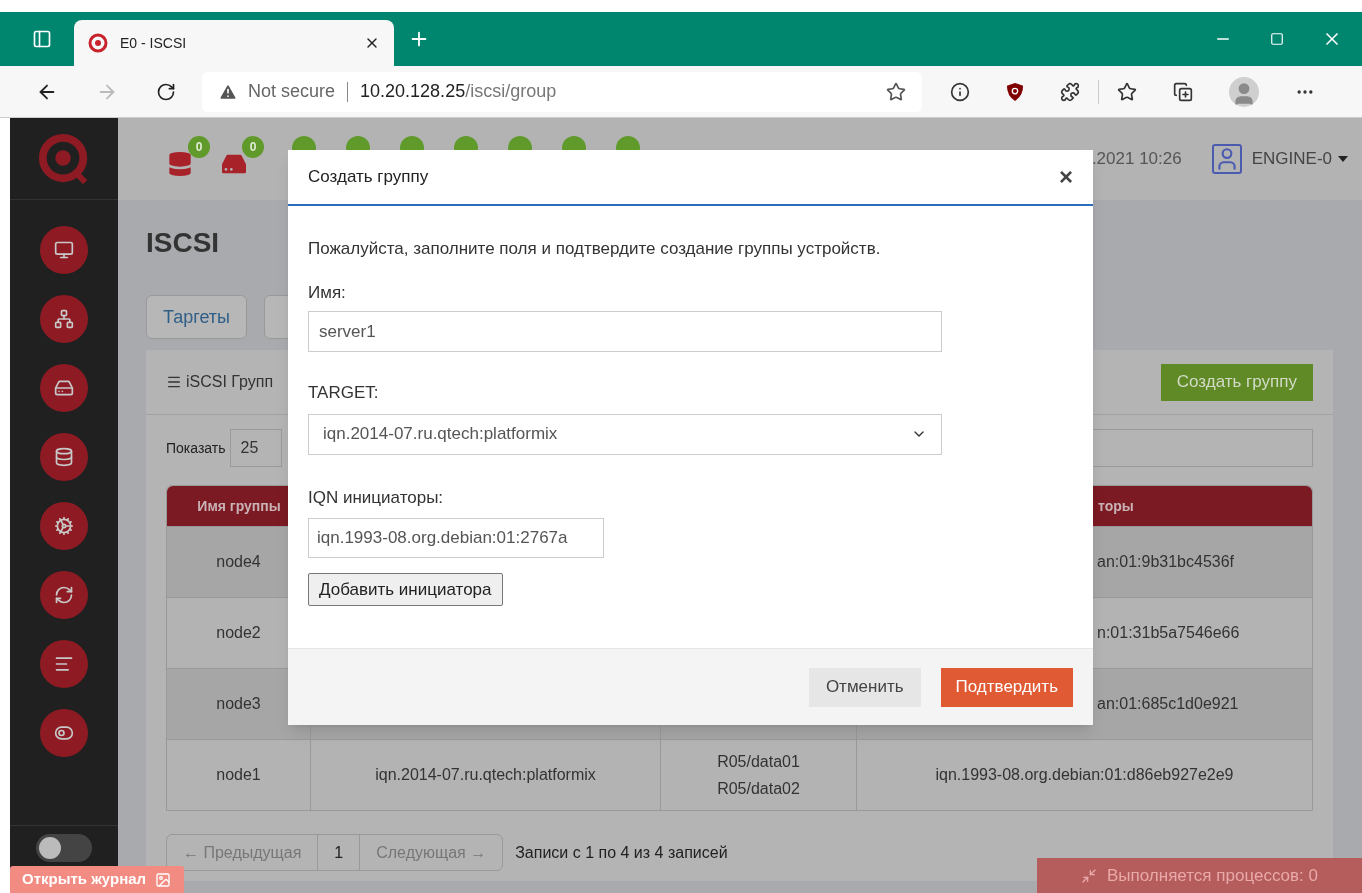 This screenshot has width=1362, height=893. I want to click on dialog-description: Пожалуйста, заполните поля и подтвердите создание группы устройств., so click(595, 249).